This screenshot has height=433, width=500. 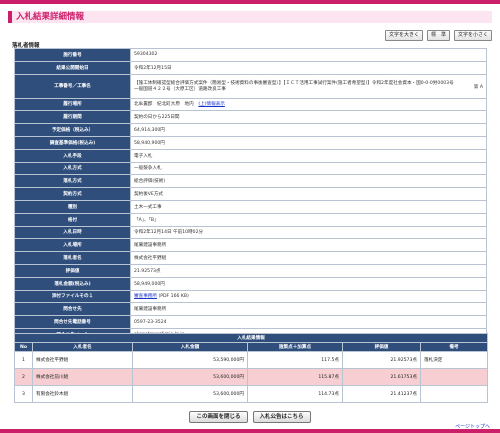 What do you see at coordinates (72, 309) in the screenshot?
I see `info-key: 問合せ先` at bounding box center [72, 309].